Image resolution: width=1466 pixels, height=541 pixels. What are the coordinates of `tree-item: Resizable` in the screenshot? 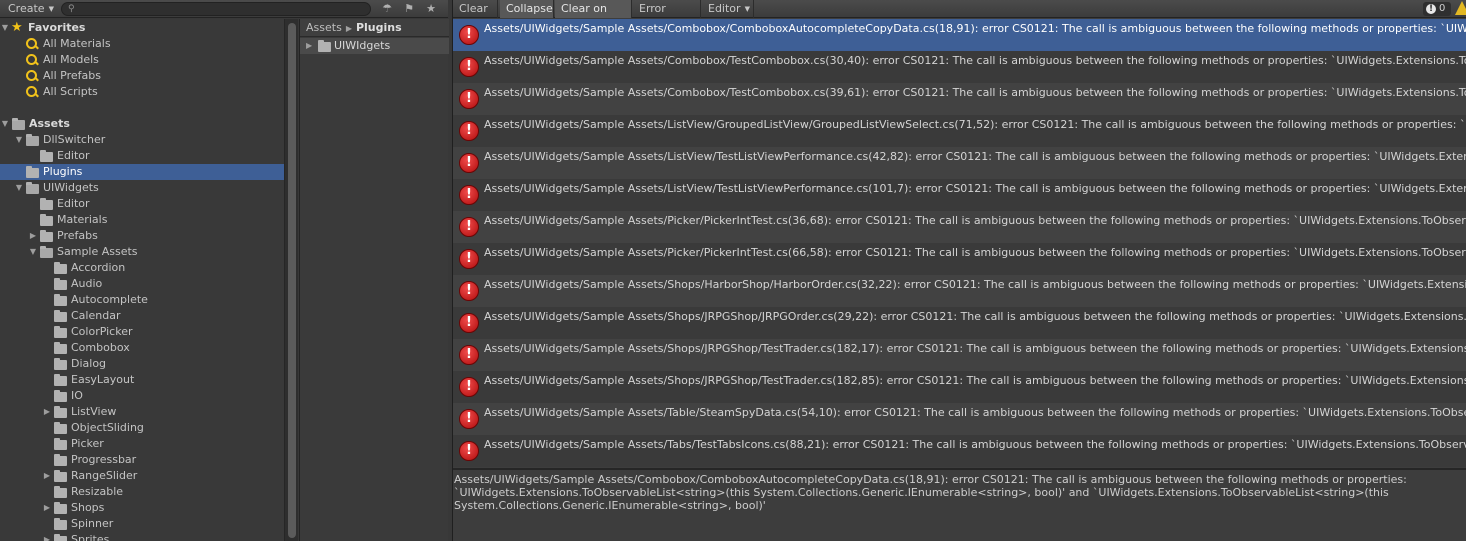 It's located at (142, 492).